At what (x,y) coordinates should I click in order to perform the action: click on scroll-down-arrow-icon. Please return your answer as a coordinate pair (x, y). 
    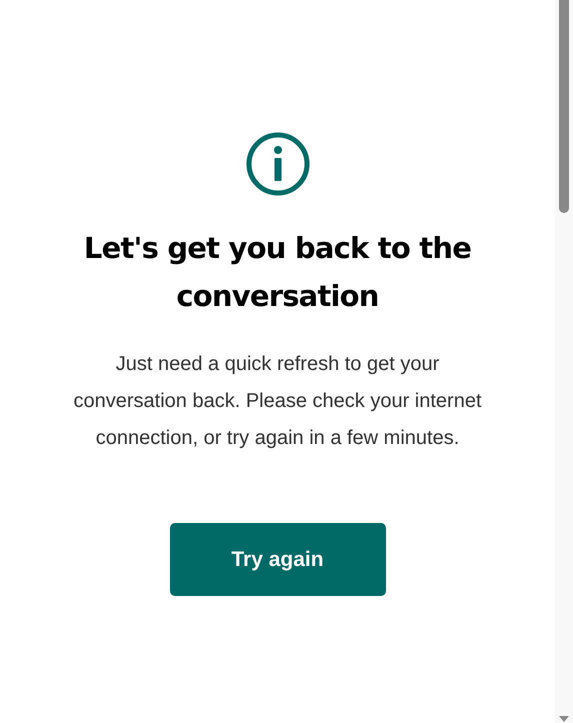
    Looking at the image, I should click on (564, 719).